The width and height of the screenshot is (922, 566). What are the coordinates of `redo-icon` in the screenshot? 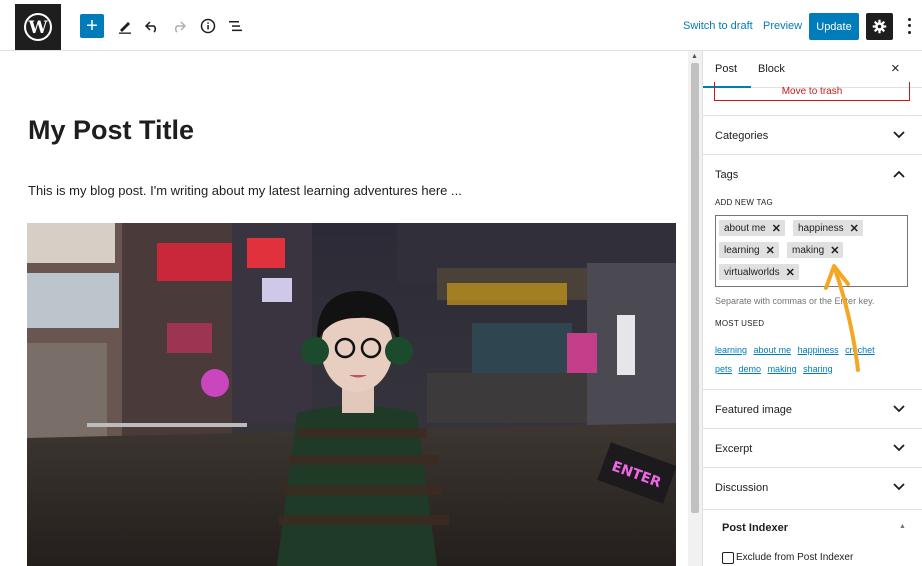 It's located at (180, 27).